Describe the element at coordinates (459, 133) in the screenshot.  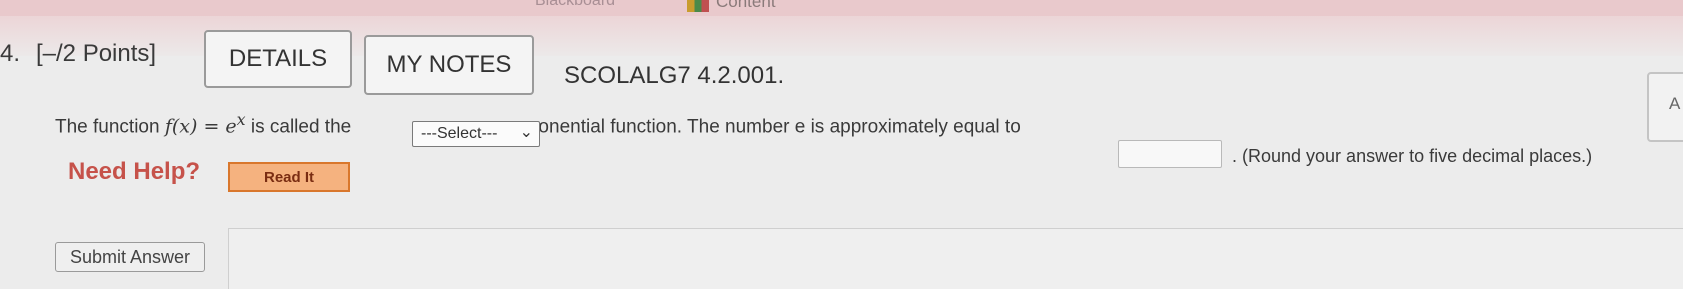
I see `select-value: ---Select---` at that location.